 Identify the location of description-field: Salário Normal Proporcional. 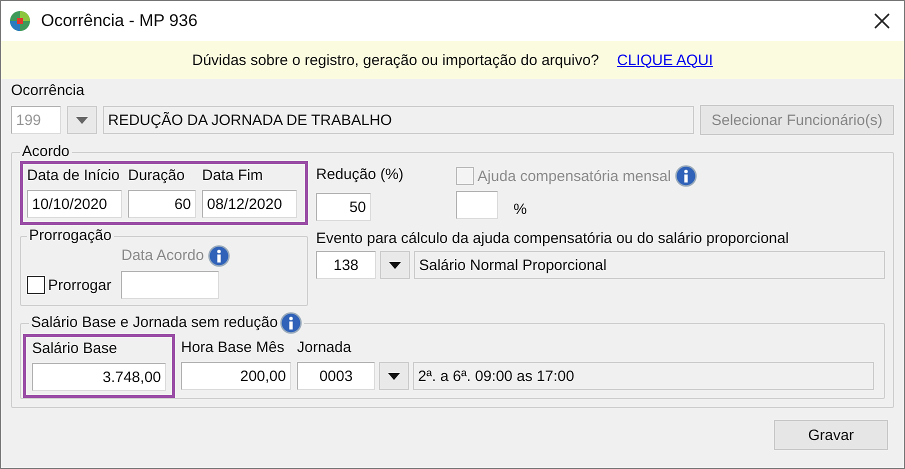
(649, 265).